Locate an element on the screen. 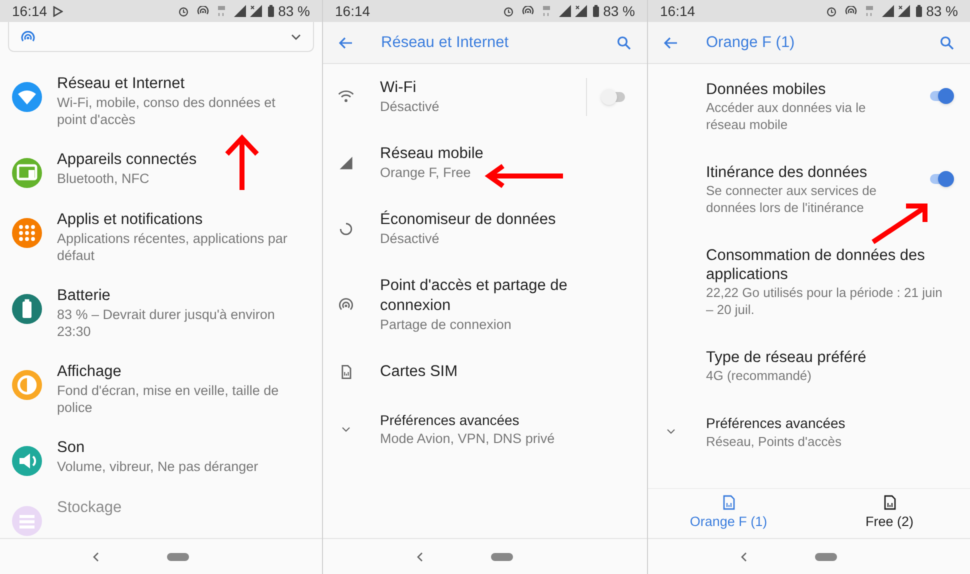 The height and width of the screenshot is (574, 970). item-subtitle: Se connecter aux services de données lors de l'itinérance is located at coordinates (792, 199).